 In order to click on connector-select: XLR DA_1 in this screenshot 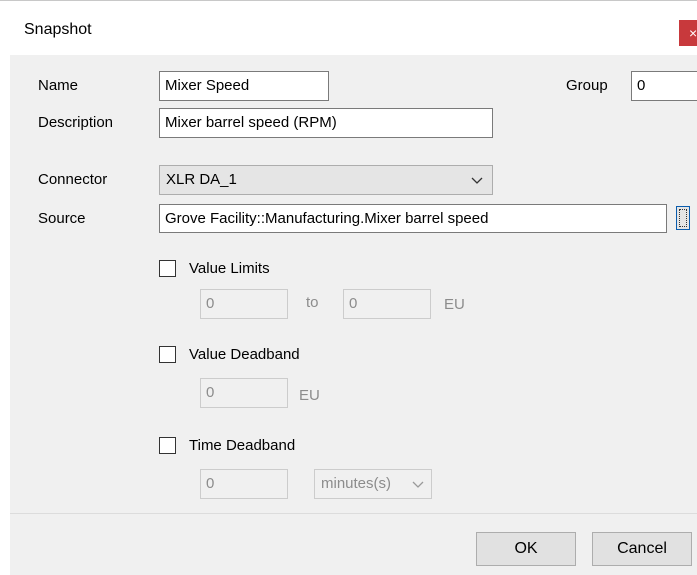, I will do `click(326, 180)`.